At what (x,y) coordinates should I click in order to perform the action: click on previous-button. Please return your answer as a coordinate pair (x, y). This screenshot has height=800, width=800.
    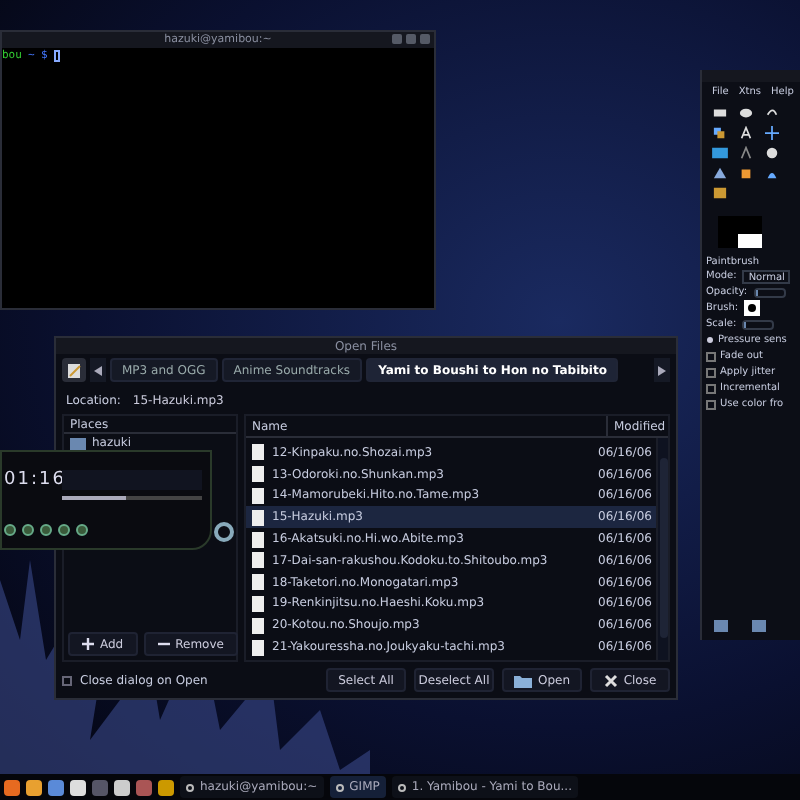
    Looking at the image, I should click on (10, 530).